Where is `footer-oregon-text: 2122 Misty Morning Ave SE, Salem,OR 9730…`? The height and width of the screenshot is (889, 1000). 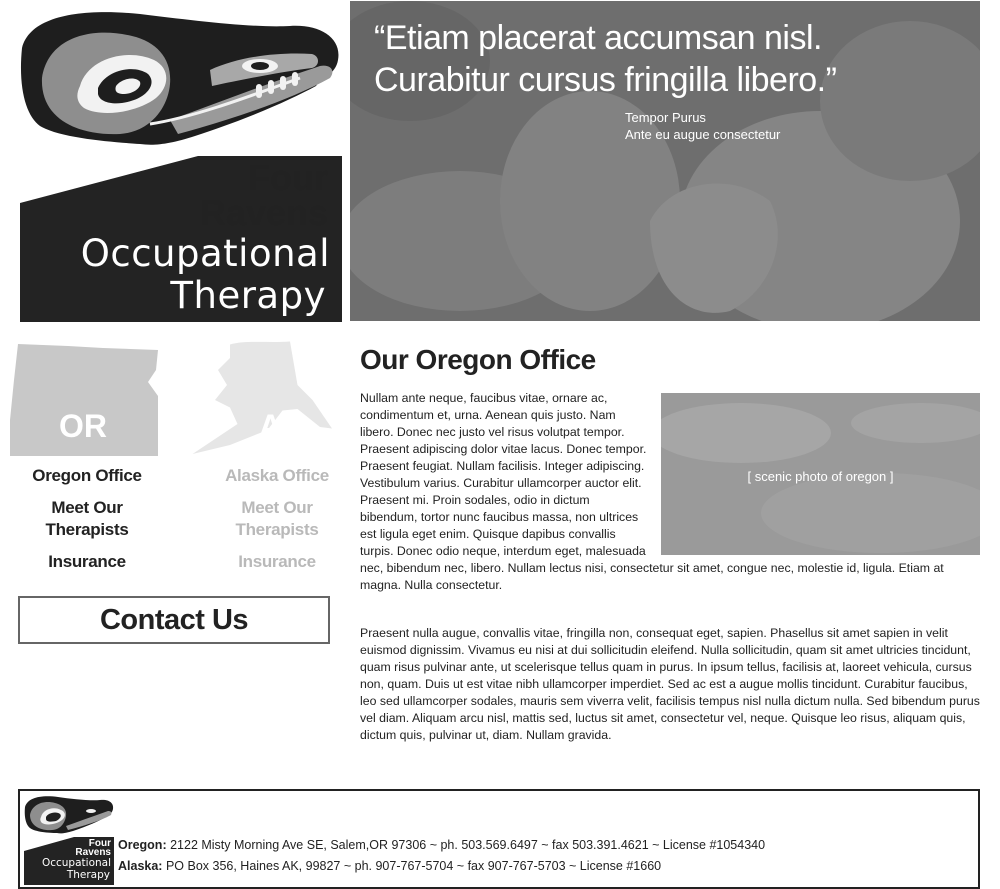 footer-oregon-text: 2122 Misty Morning Ave SE, Salem,OR 9730… is located at coordinates (466, 845).